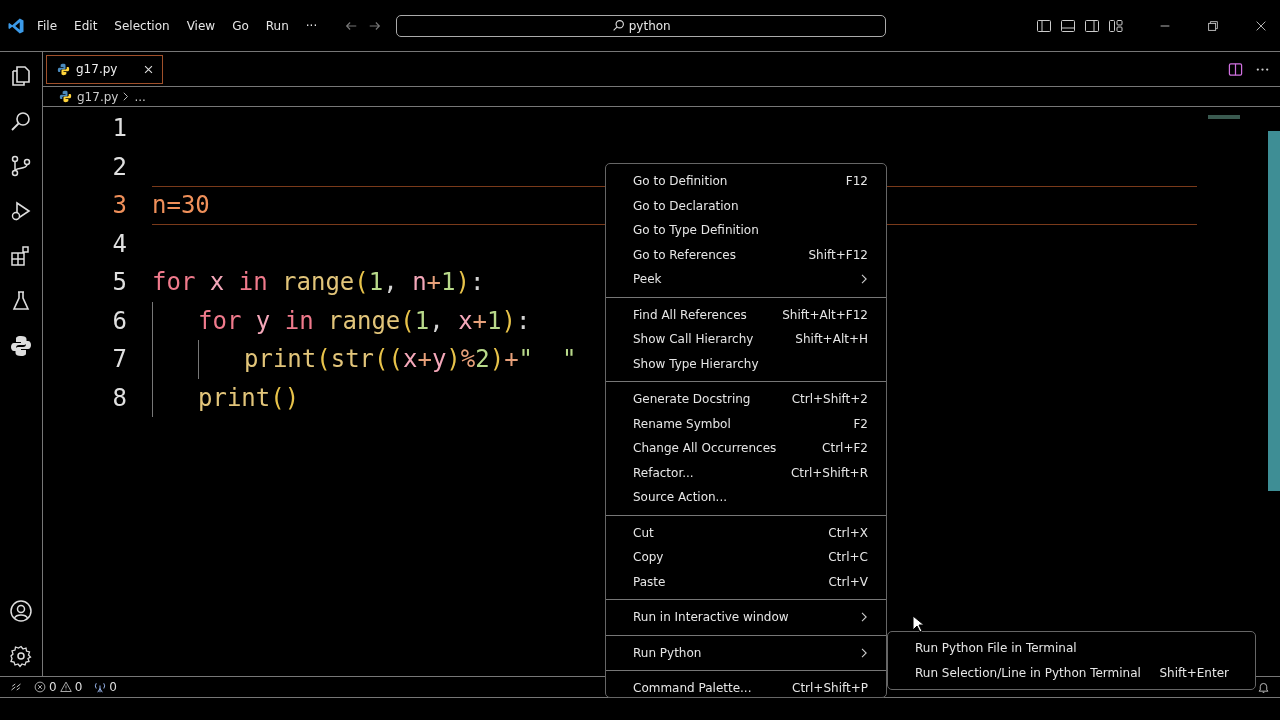 The width and height of the screenshot is (1280, 720). I want to click on code-line: for x in range(1, n+1):, so click(318, 282).